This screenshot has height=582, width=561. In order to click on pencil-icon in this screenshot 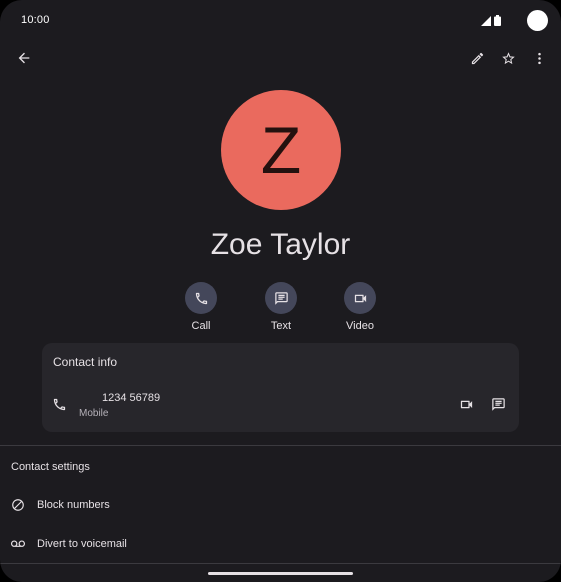, I will do `click(477, 58)`.